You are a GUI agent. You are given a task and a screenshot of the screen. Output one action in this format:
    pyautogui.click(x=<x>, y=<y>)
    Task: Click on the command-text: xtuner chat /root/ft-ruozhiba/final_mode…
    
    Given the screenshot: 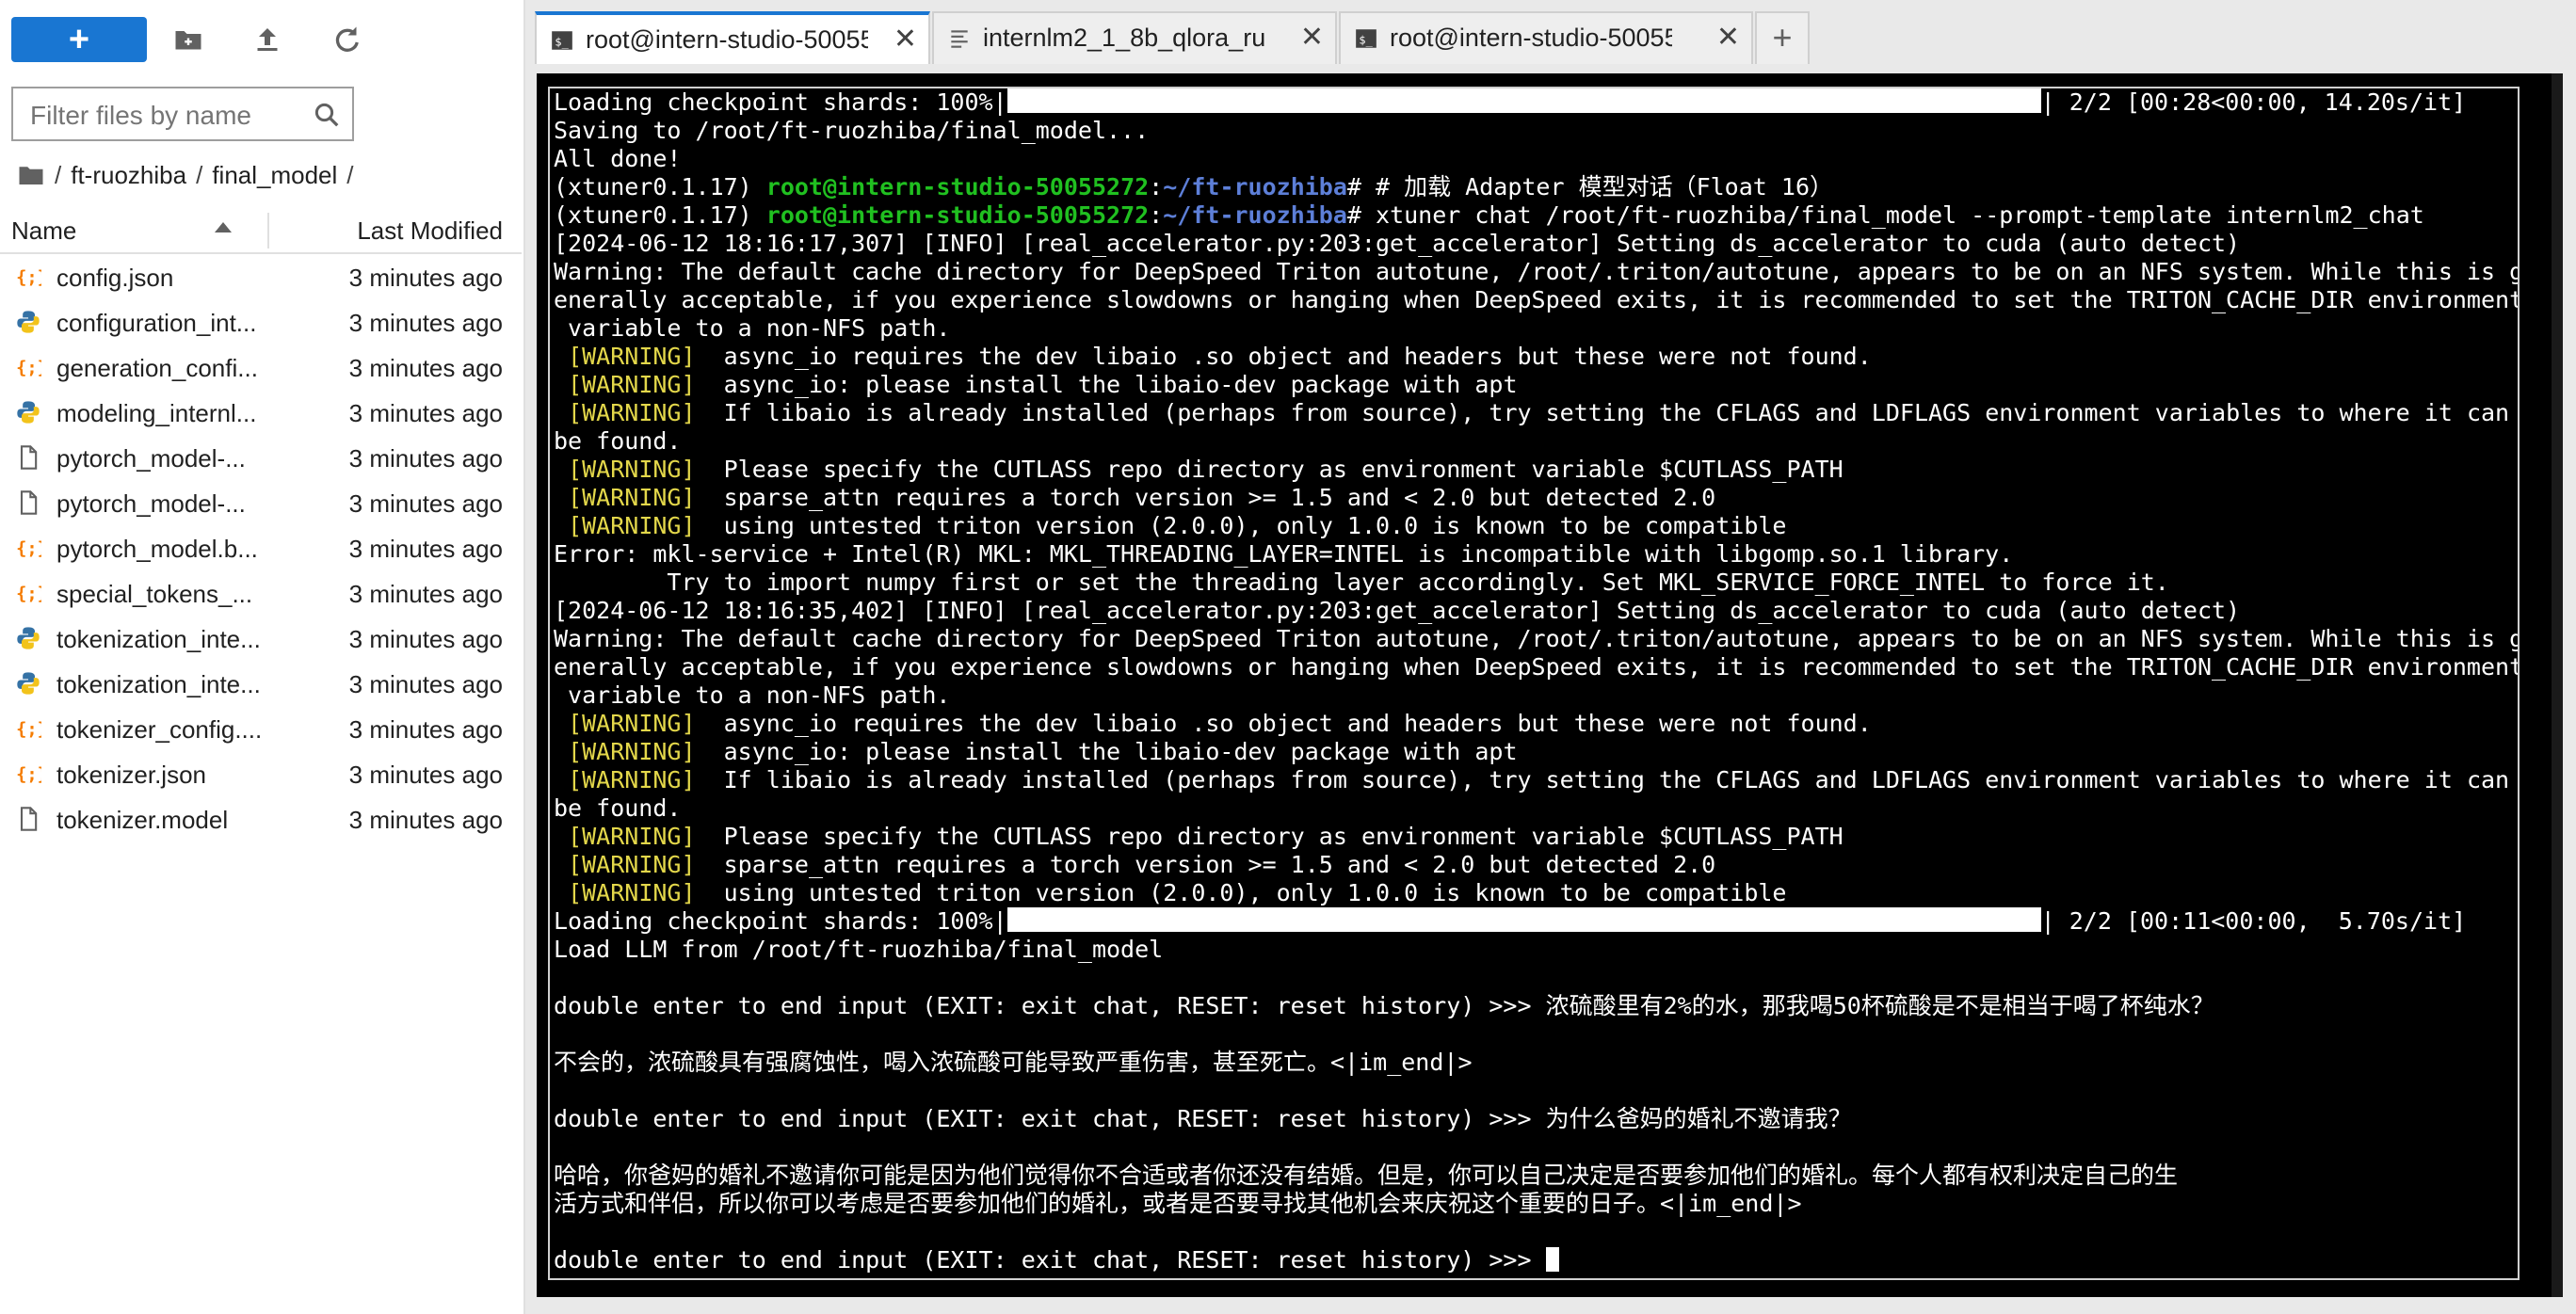 What is the action you would take?
    pyautogui.click(x=1900, y=215)
    